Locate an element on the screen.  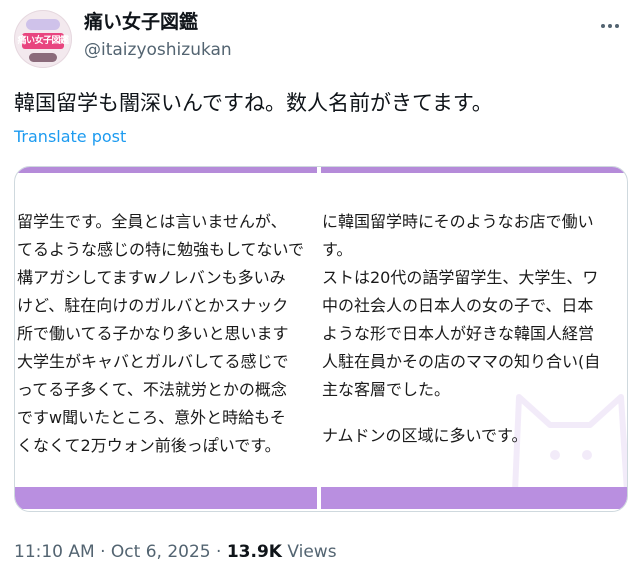
image-text-line: 大学生がキャバとガルバしてる感じで is located at coordinates (153, 361).